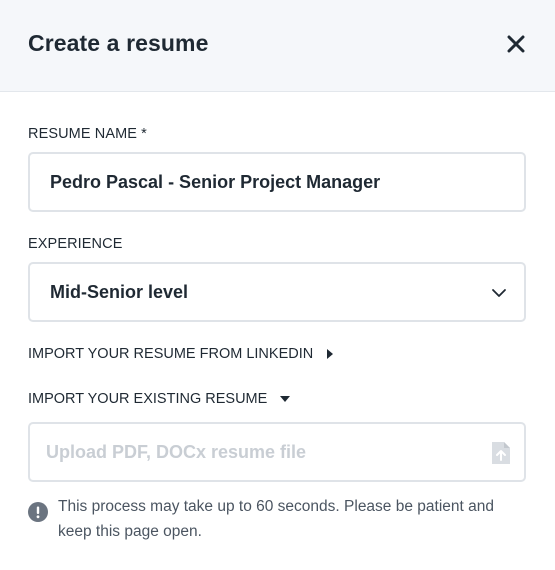 This screenshot has width=555, height=570. Describe the element at coordinates (75, 244) in the screenshot. I see `experience-label: EXPERIENCE` at that location.